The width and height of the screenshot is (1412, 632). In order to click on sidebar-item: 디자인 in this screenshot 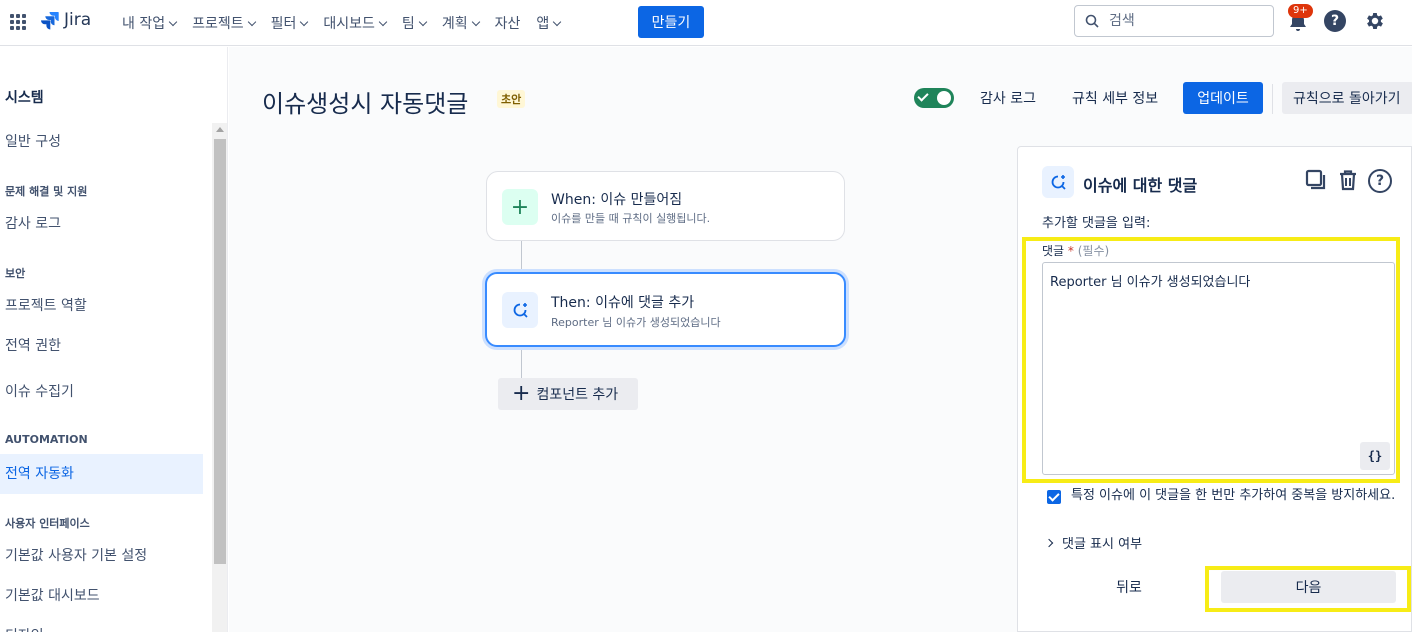, I will do `click(24, 628)`.